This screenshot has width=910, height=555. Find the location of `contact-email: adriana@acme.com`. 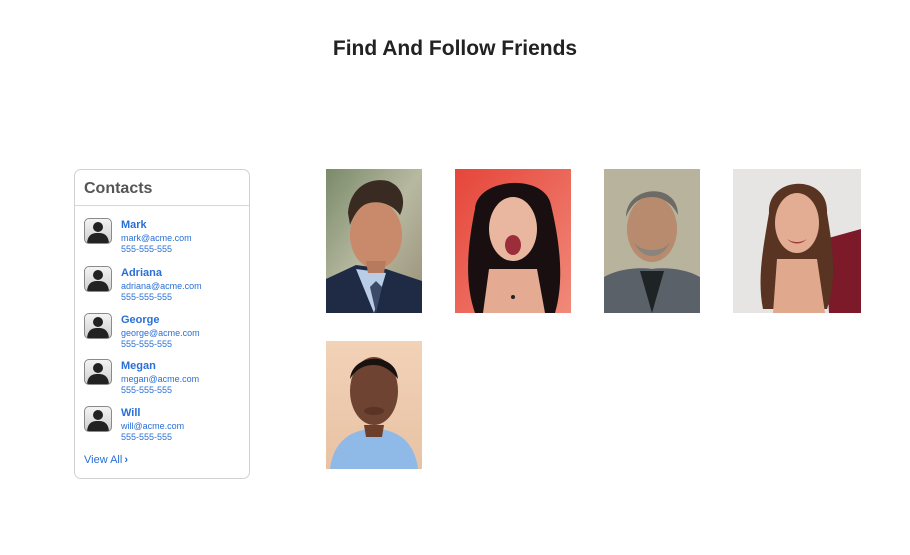

contact-email: adriana@acme.com is located at coordinates (161, 286).